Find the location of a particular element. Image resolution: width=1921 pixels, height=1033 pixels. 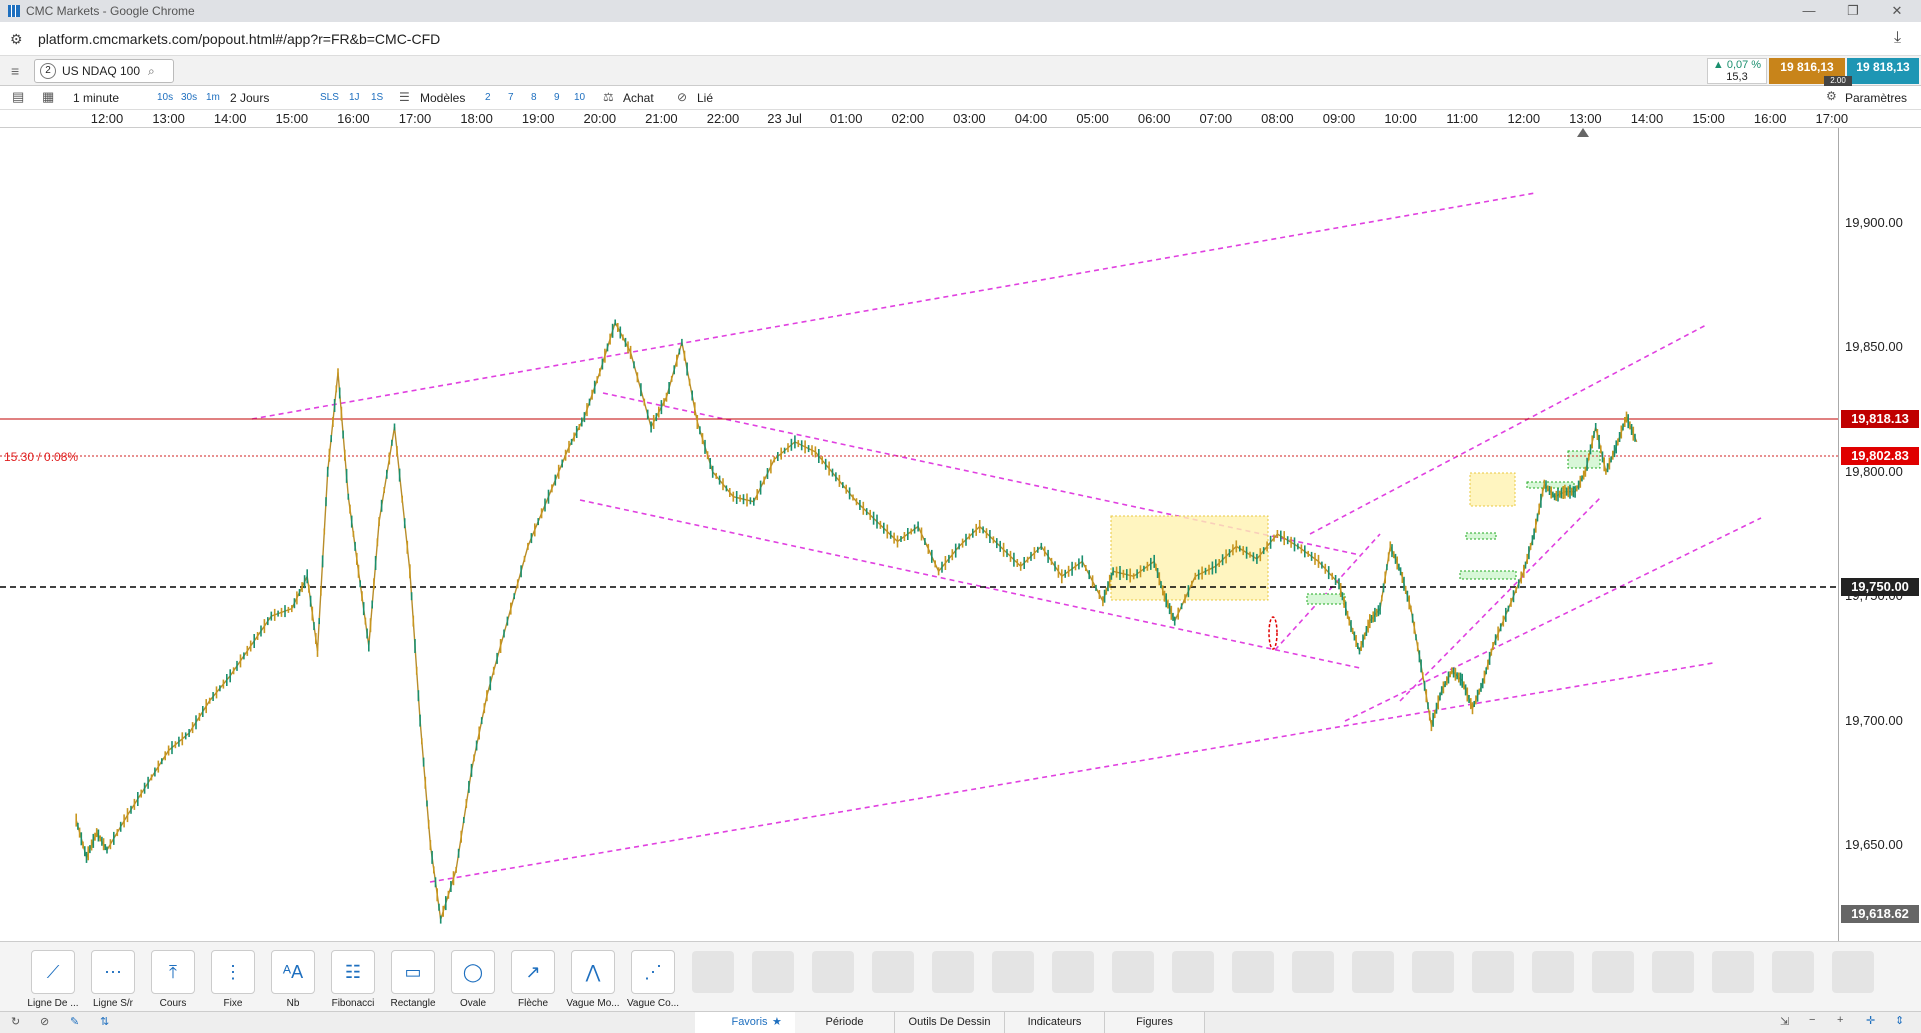

green-zone is located at coordinates (1584, 459).